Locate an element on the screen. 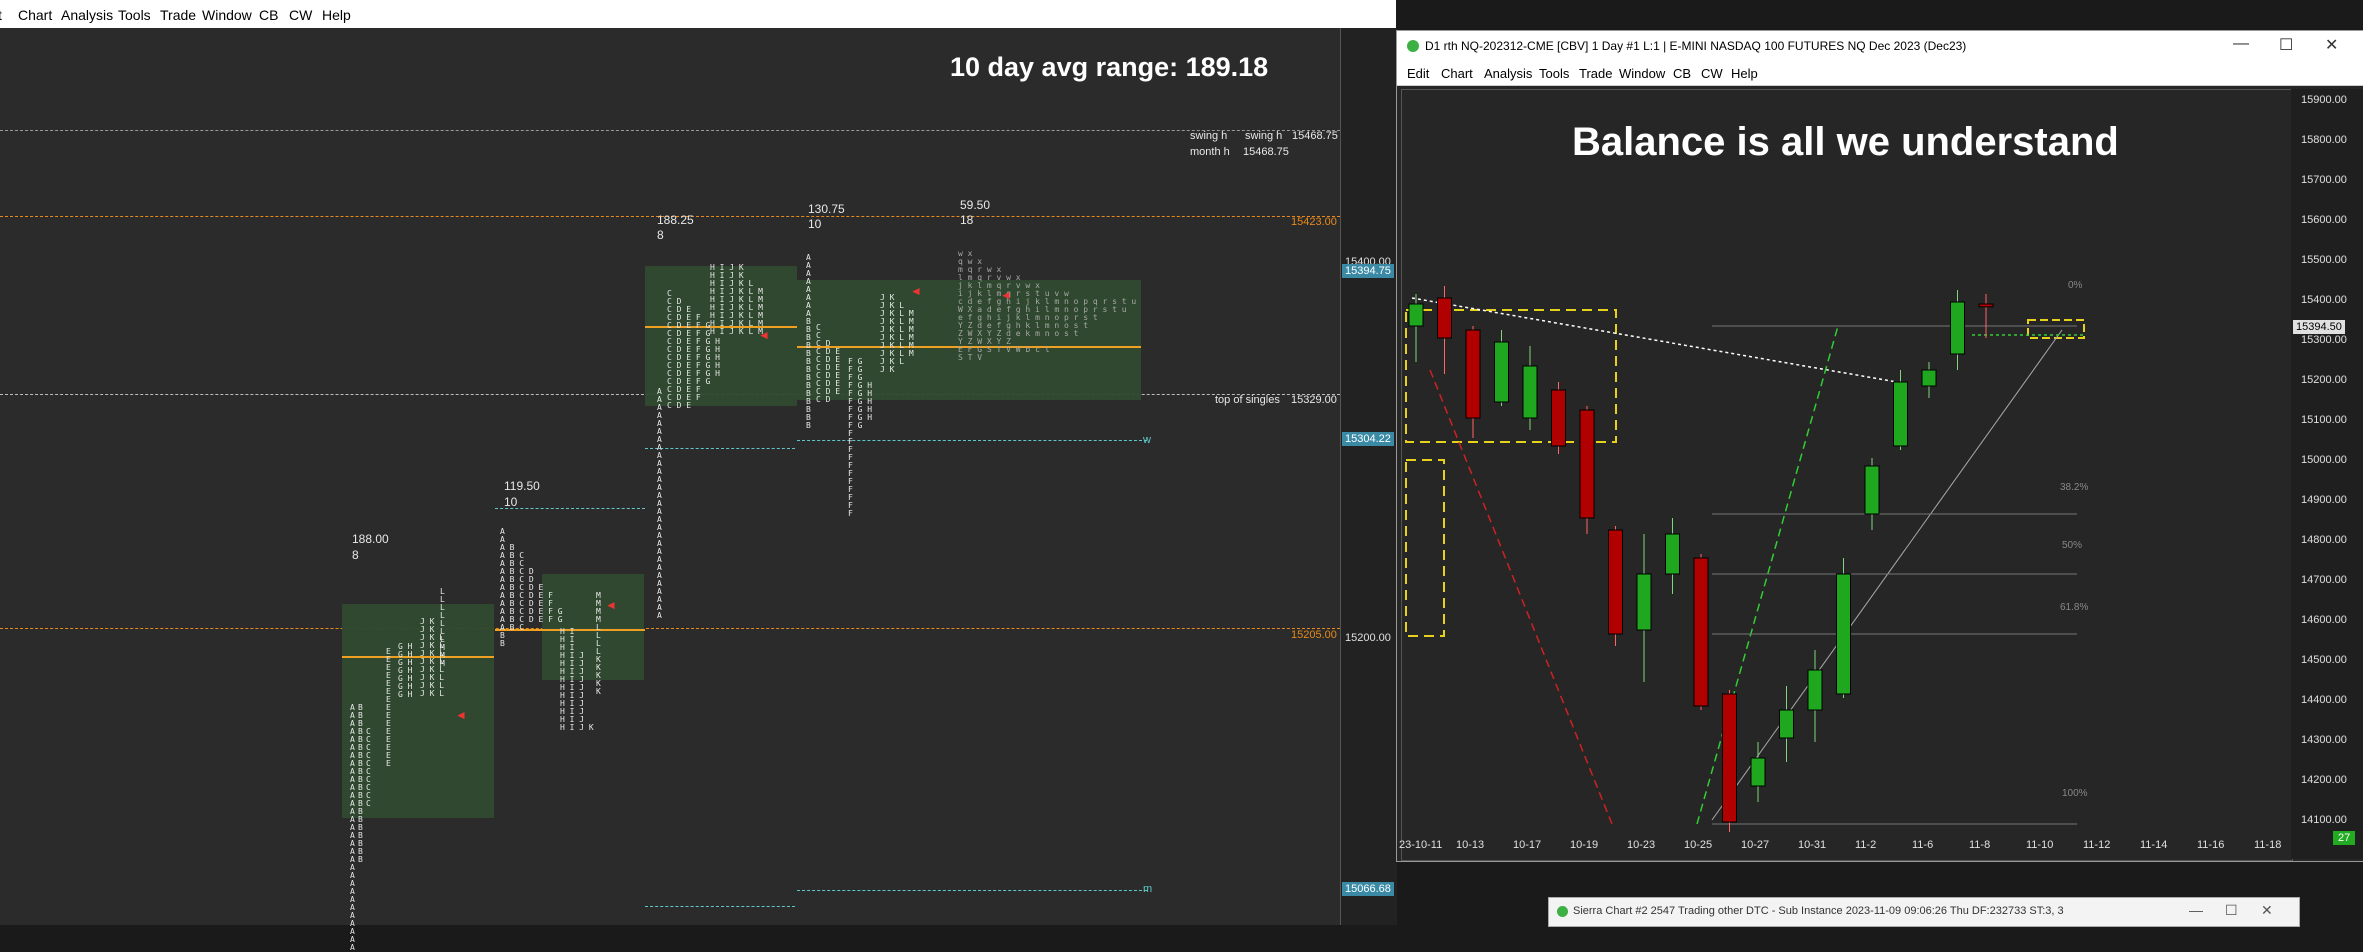 The image size is (2363, 952). trendline-white is located at coordinates (1654, 340).